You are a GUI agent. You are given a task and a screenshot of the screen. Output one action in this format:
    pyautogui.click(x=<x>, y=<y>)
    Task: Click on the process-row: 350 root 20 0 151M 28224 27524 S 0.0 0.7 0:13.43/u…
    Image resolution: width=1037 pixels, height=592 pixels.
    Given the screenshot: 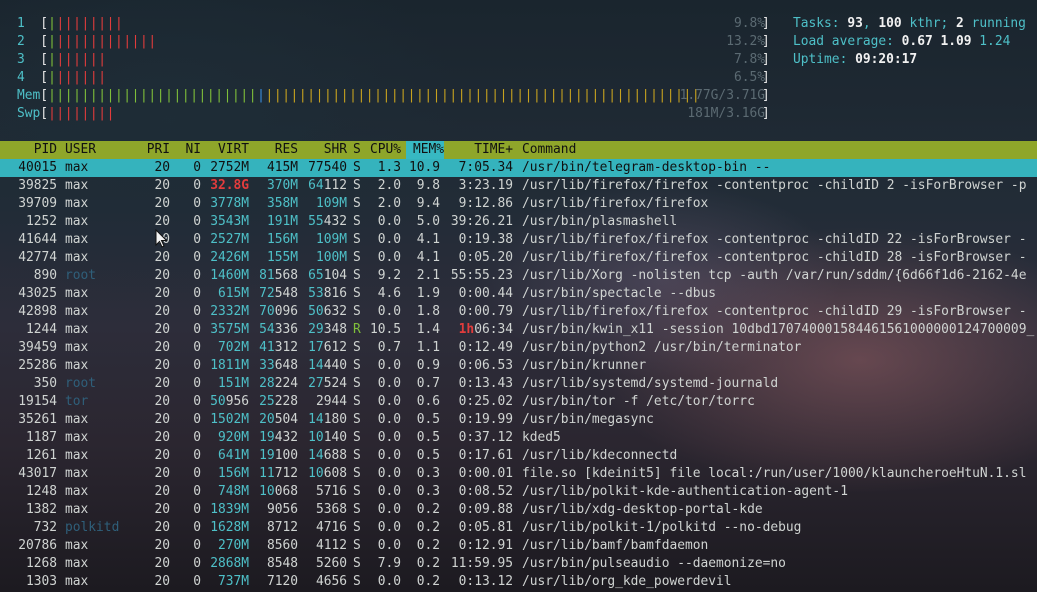 What is the action you would take?
    pyautogui.click(x=518, y=384)
    